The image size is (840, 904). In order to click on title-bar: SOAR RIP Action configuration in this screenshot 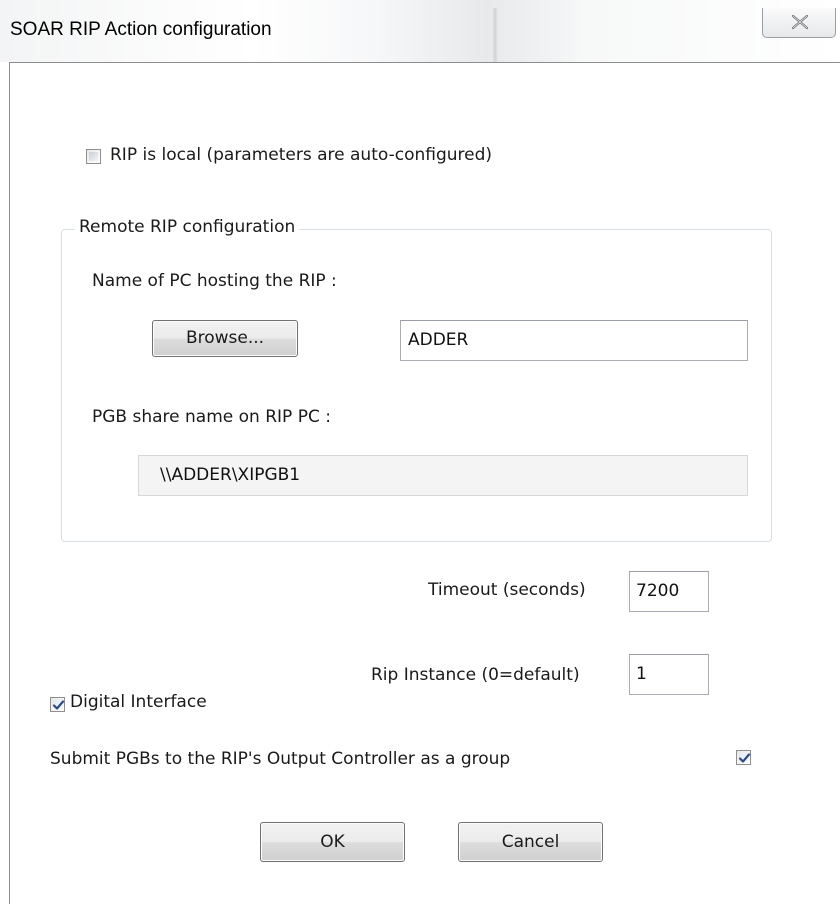, I will do `click(420, 31)`.